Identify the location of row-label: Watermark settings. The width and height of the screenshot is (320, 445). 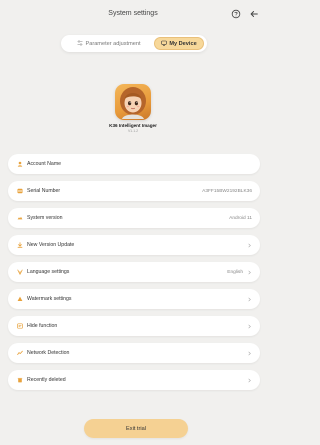
(49, 299).